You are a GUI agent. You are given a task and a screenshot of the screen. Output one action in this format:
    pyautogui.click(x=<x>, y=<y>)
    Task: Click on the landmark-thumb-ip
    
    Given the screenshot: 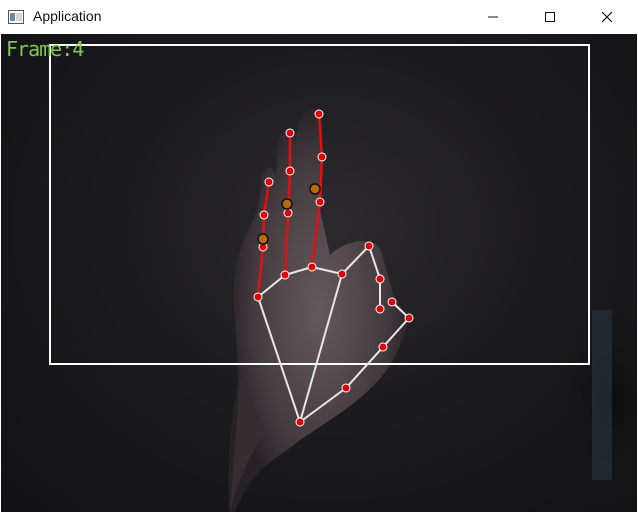 What is the action you would take?
    pyautogui.click(x=409, y=318)
    